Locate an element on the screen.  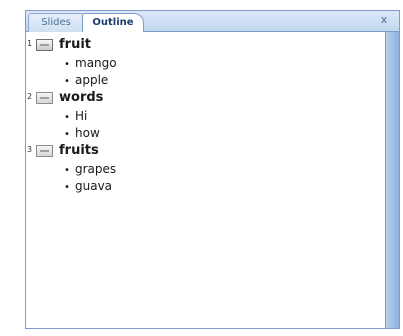
outline-bullet: • apple is located at coordinates (86, 80).